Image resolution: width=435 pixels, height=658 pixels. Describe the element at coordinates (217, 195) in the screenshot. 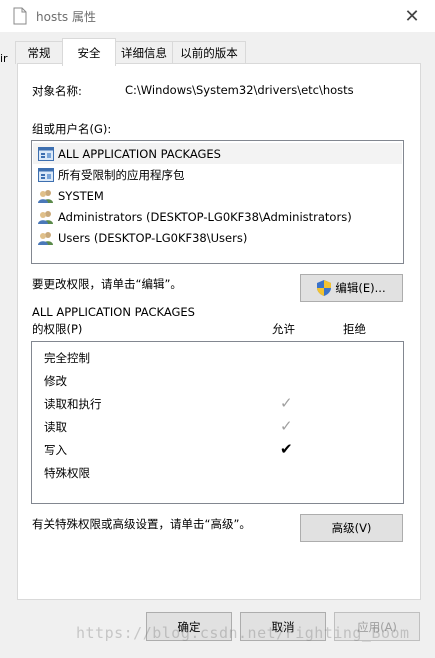

I see `list-item: SYSTEM` at that location.